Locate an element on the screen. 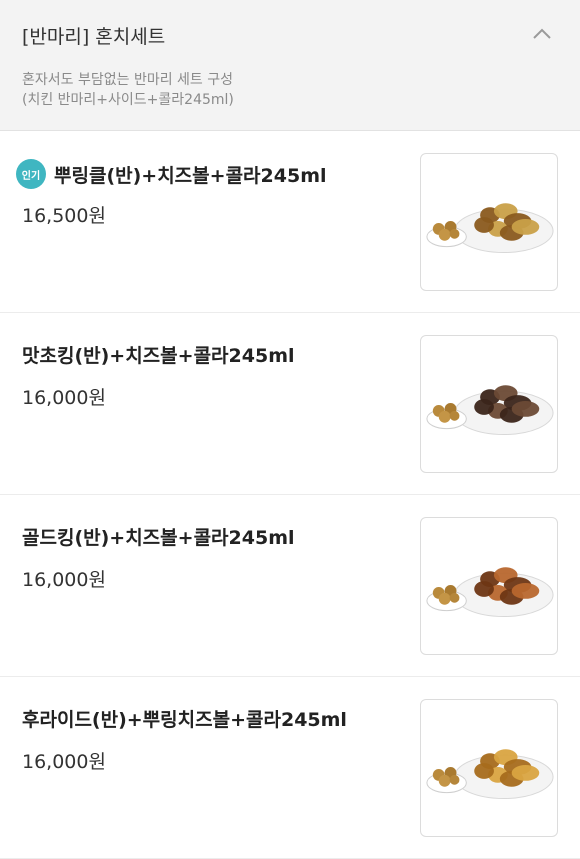 The image size is (580, 859). menu-item-name-row: 골드킹(반)+치즈볼+콜라245ml is located at coordinates (158, 536).